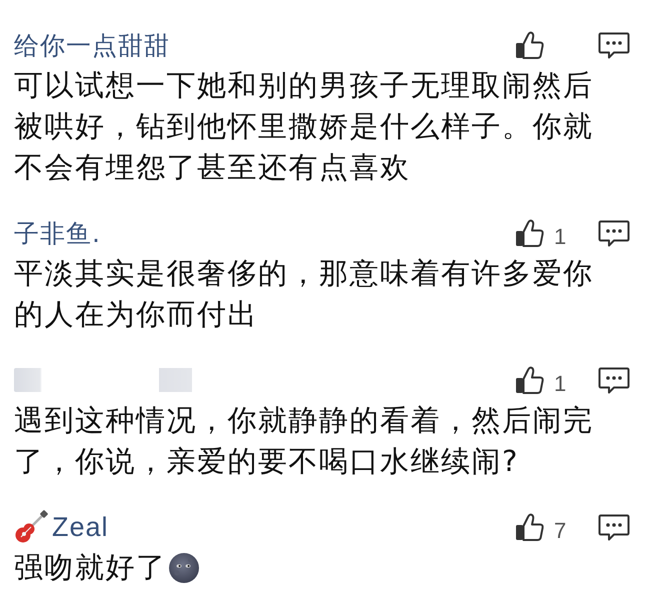 The width and height of the screenshot is (663, 607). I want to click on guitar-icon, so click(31, 527).